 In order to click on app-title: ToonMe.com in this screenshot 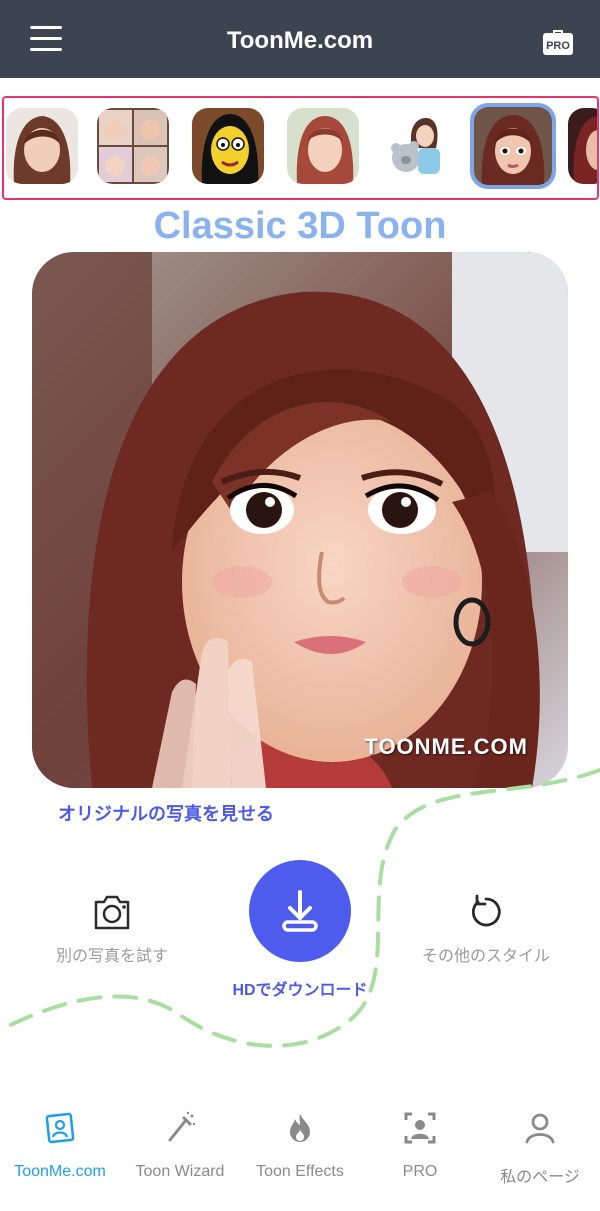, I will do `click(300, 40)`.